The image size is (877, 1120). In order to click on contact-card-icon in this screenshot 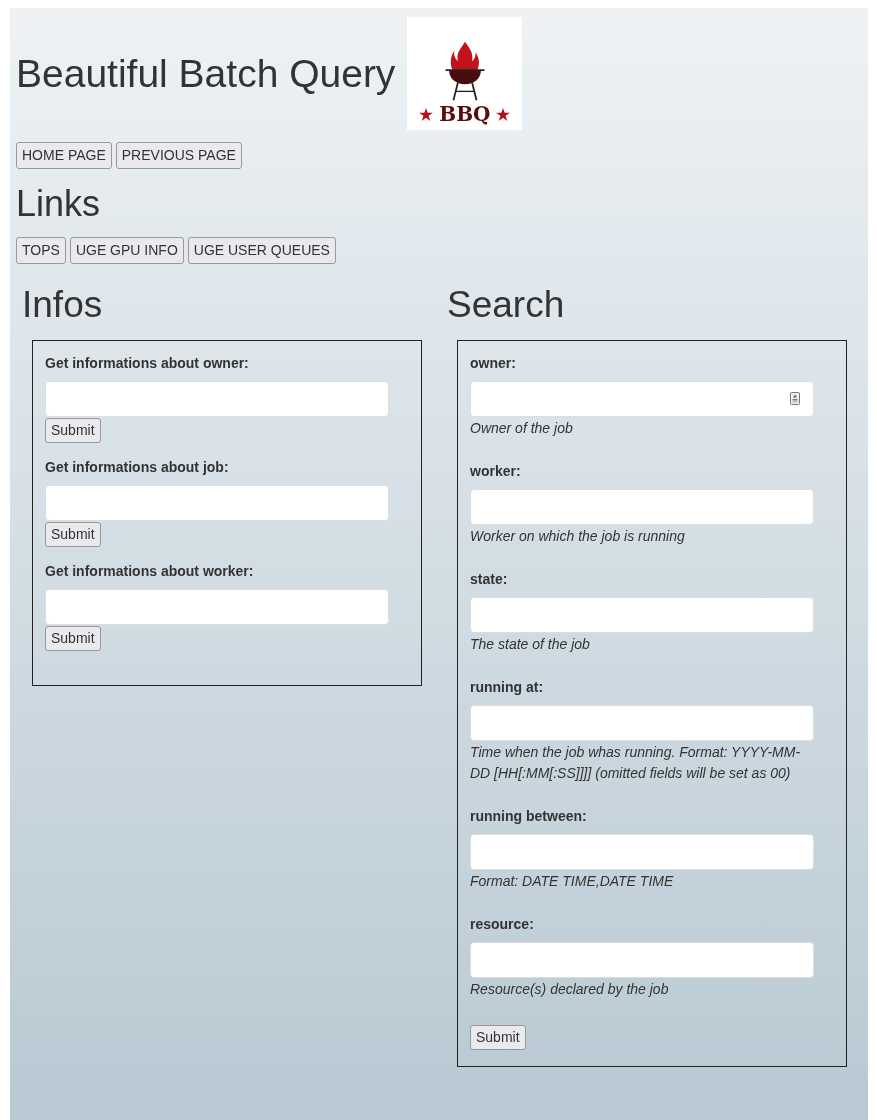, I will do `click(795, 398)`.